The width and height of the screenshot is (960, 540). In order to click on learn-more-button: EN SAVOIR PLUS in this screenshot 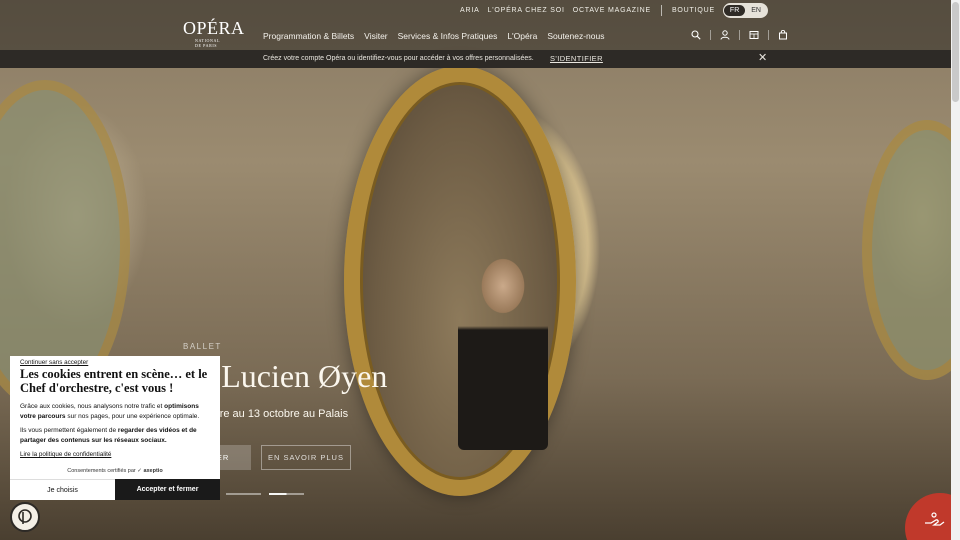, I will do `click(306, 457)`.